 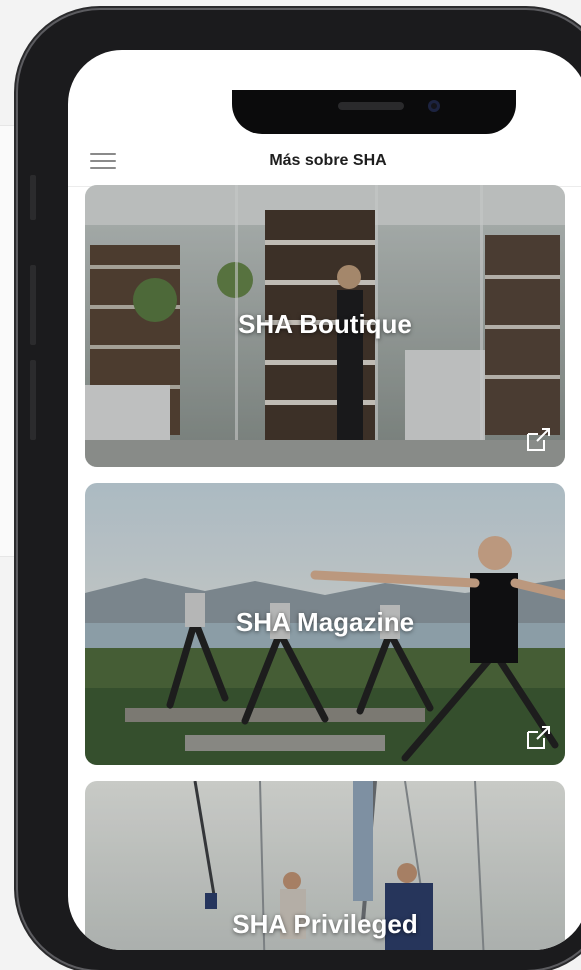 I want to click on phone-volume-down-button, so click(x=33, y=400).